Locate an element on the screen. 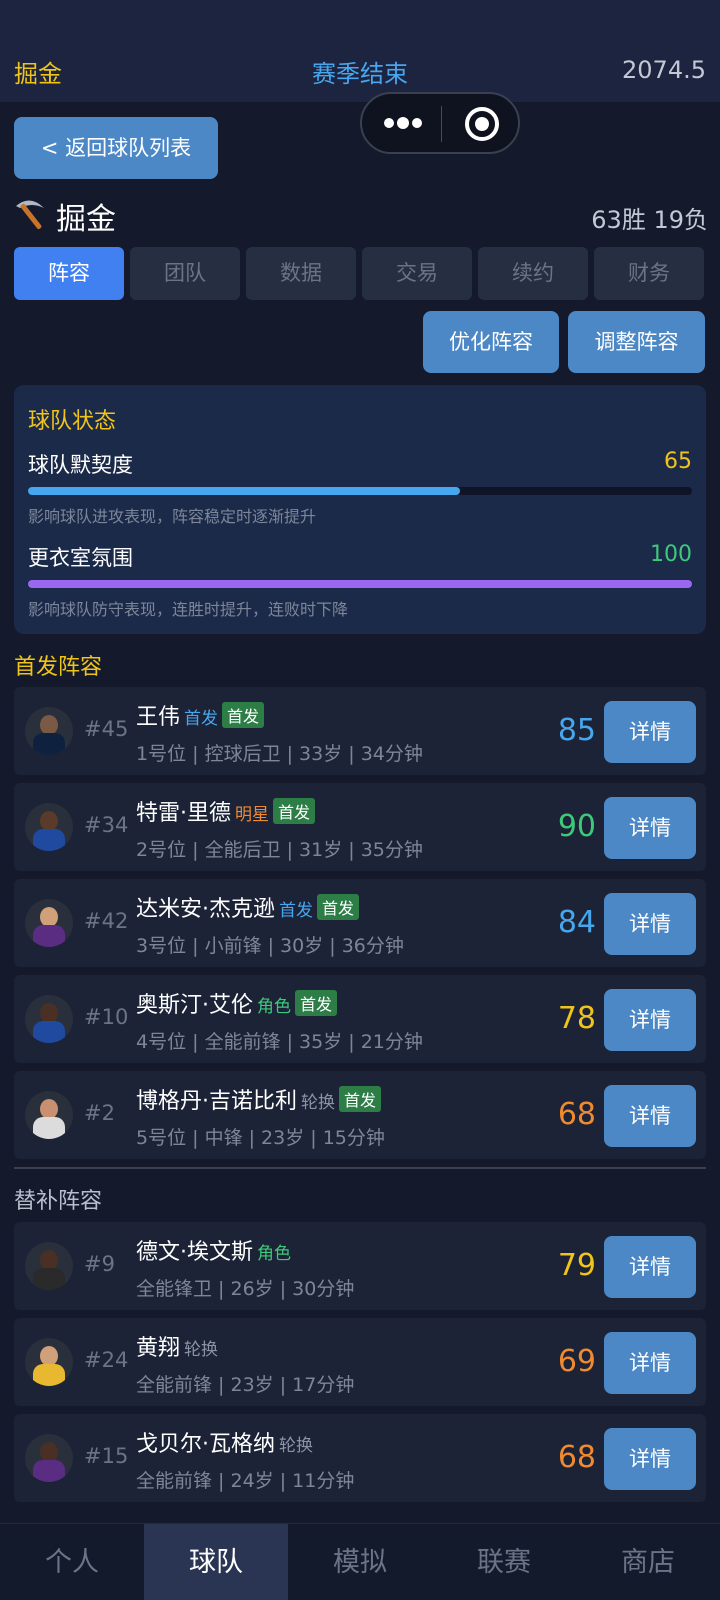  player-info: 全能锋卫 | 26岁 | 30分钟 is located at coordinates (245, 1289).